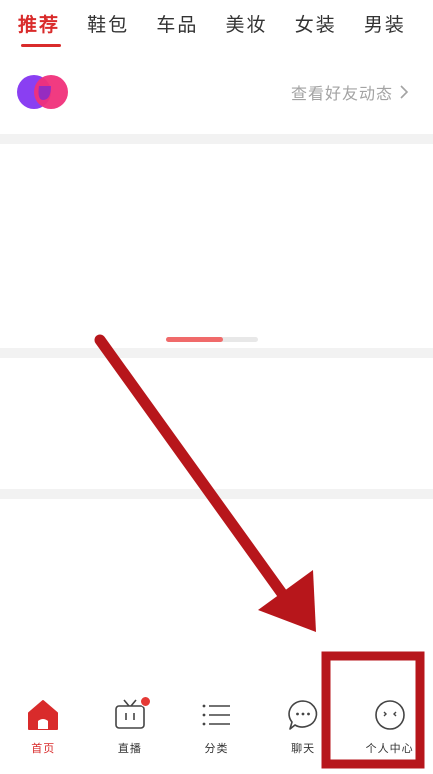 The image size is (433, 774). What do you see at coordinates (43, 731) in the screenshot?
I see `nav-item-home: 首页` at bounding box center [43, 731].